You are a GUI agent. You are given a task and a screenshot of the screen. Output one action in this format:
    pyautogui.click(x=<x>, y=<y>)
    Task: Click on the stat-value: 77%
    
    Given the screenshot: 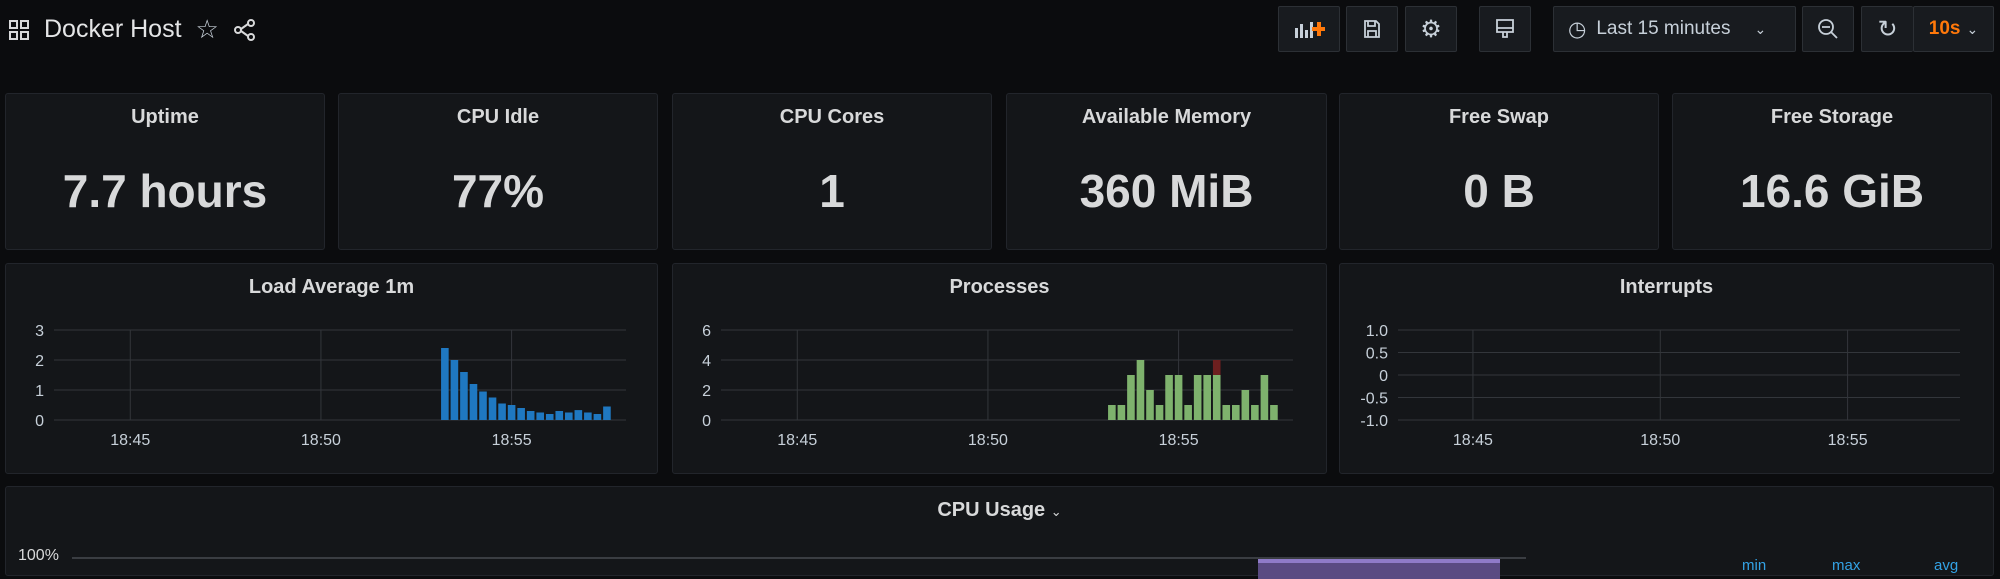 What is the action you would take?
    pyautogui.click(x=498, y=191)
    